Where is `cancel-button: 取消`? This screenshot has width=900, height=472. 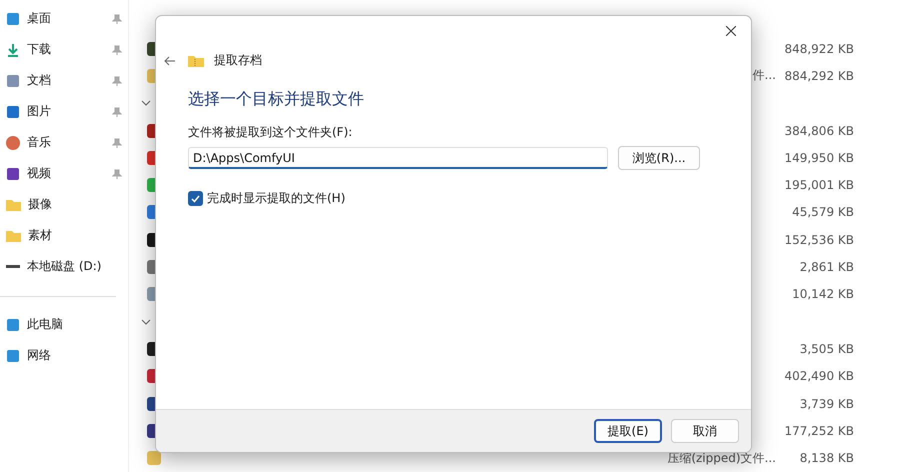 cancel-button: 取消 is located at coordinates (705, 431).